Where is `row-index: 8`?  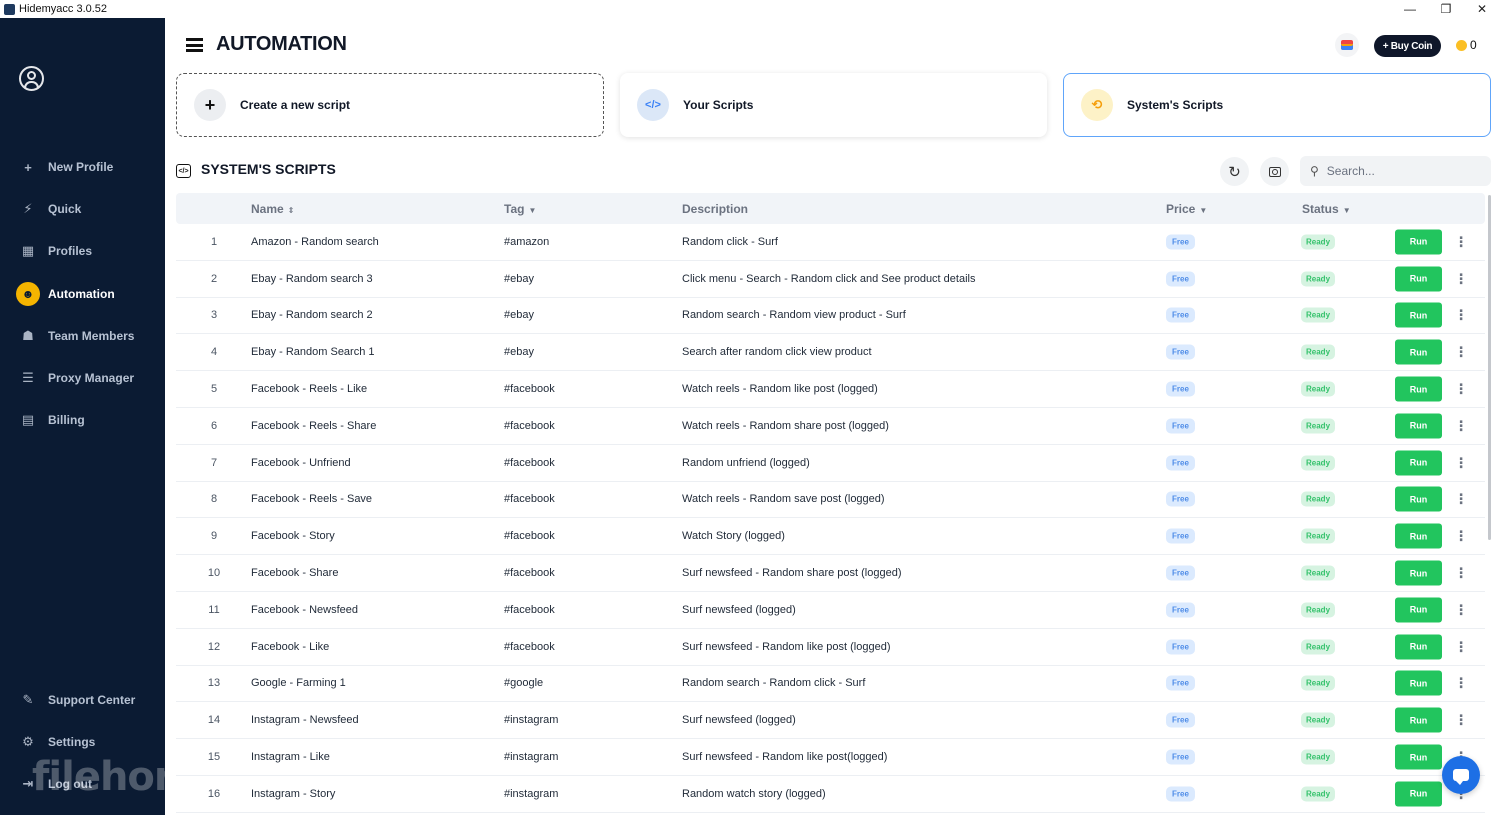 row-index: 8 is located at coordinates (214, 499).